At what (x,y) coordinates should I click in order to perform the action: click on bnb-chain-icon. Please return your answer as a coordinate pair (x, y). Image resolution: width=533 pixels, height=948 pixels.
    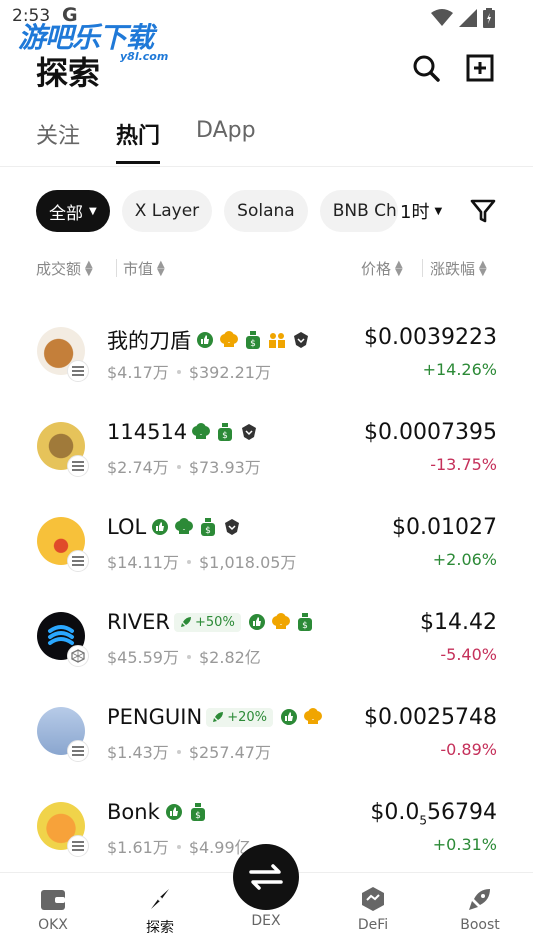
    Looking at the image, I should click on (78, 656).